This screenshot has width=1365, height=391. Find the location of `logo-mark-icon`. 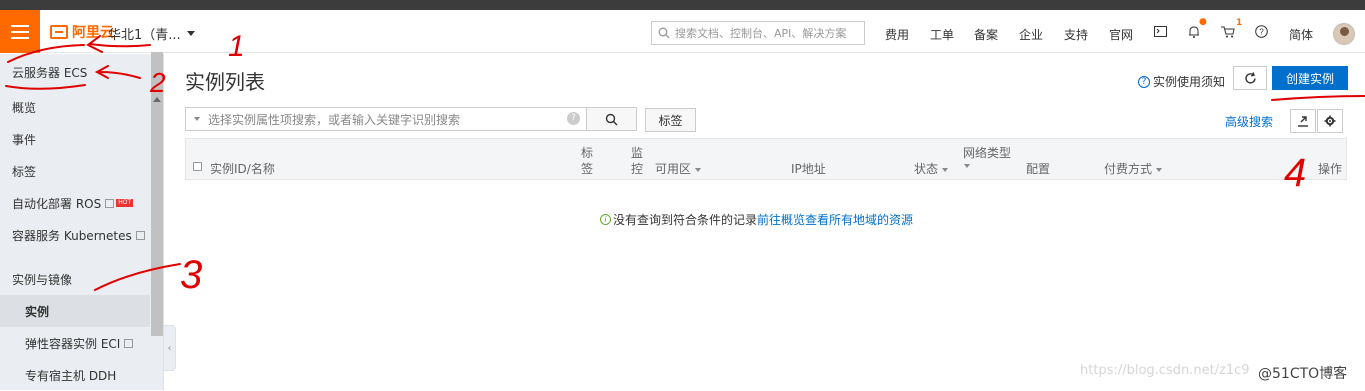

logo-mark-icon is located at coordinates (59, 32).